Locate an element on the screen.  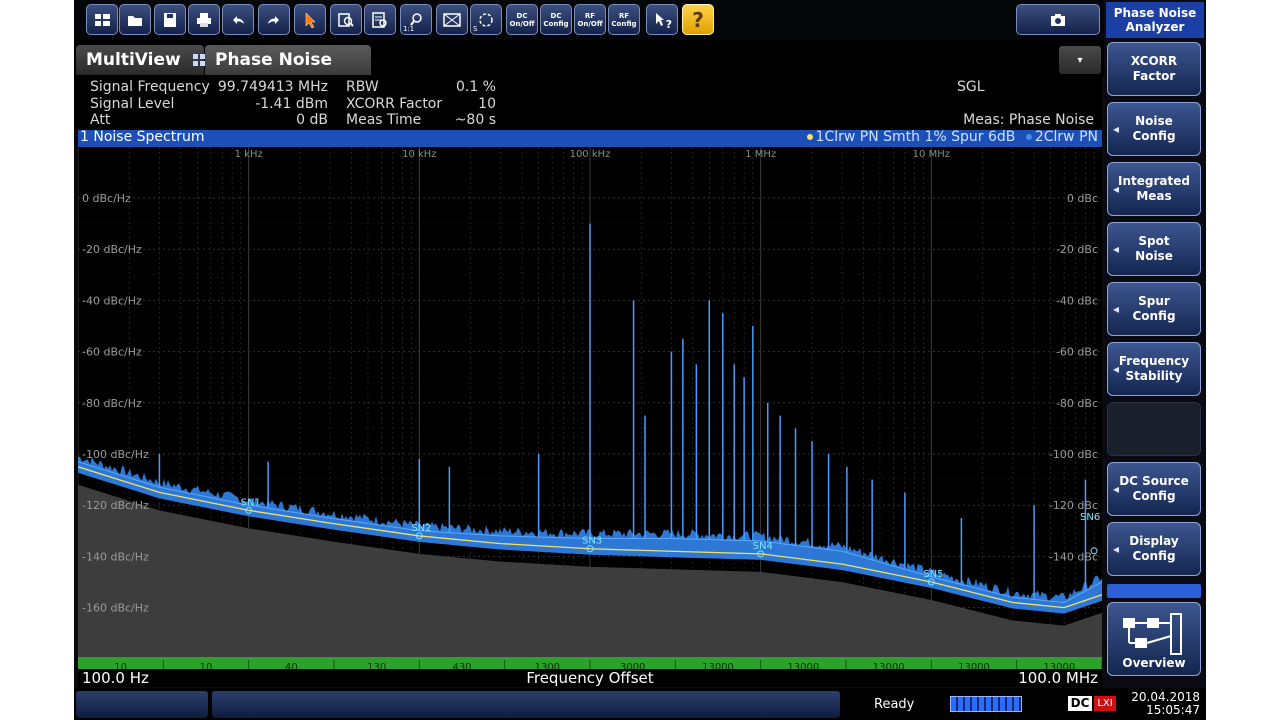
softkey-noise-config: ◂ Noise Config is located at coordinates (1154, 129).